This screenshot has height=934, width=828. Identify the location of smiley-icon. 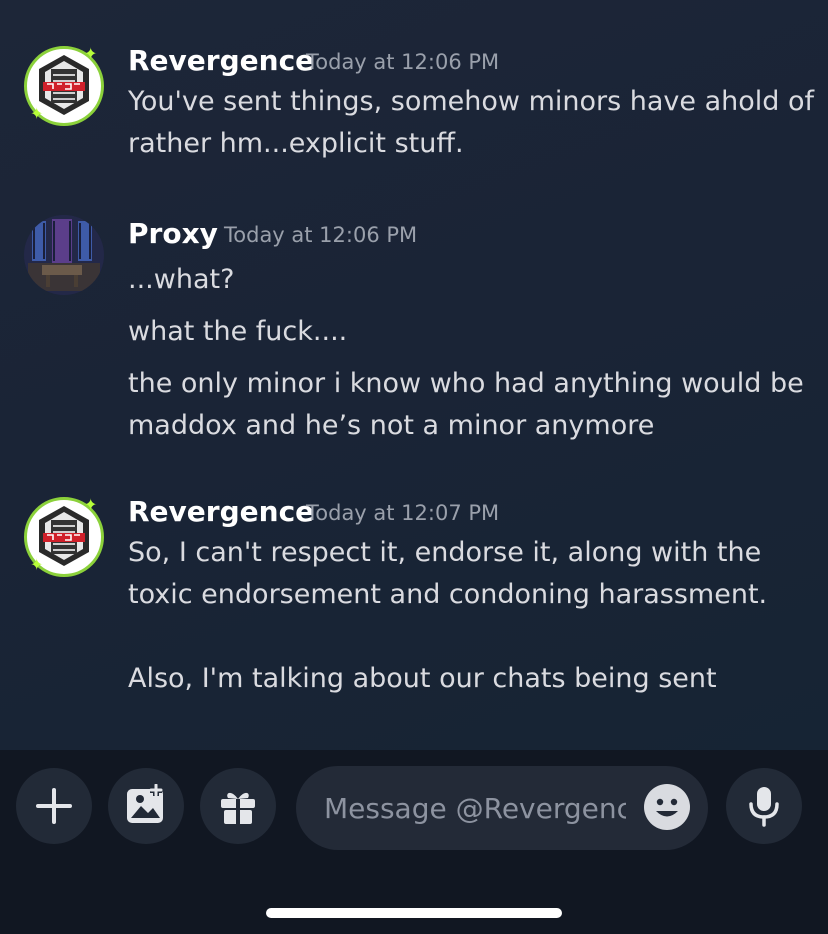
(667, 807).